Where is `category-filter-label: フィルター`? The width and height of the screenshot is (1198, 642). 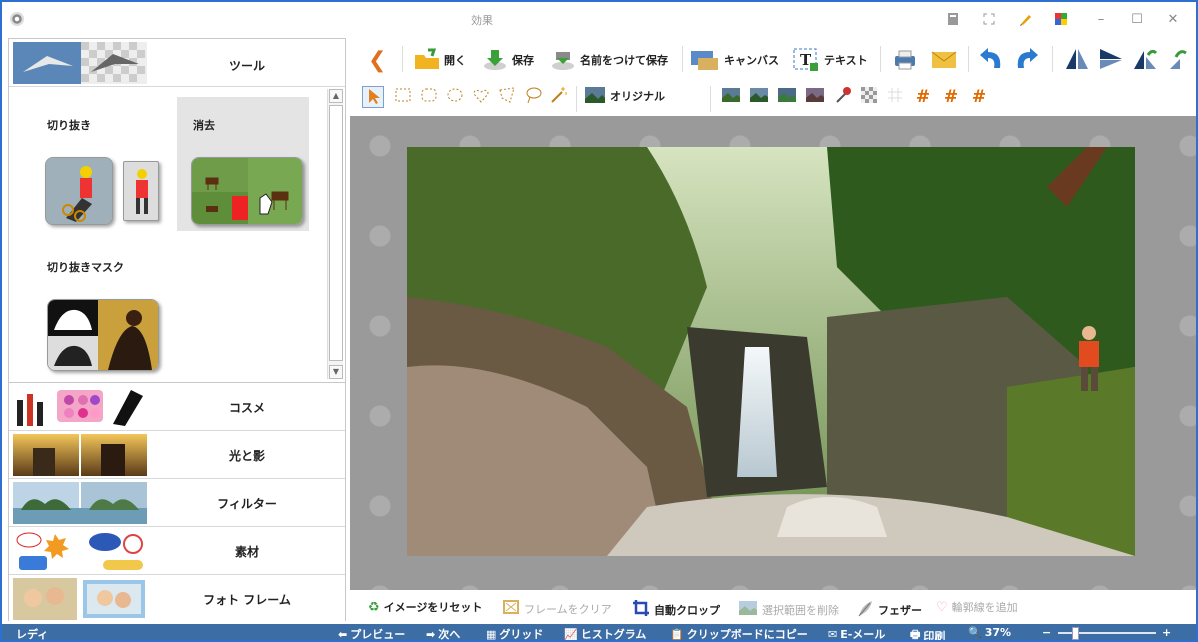 category-filter-label: フィルター is located at coordinates (247, 504).